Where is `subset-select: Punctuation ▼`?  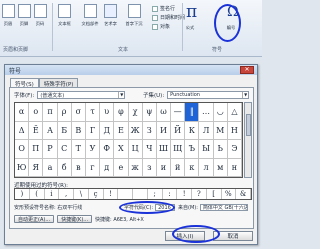 subset-select: Punctuation ▼ is located at coordinates (208, 95).